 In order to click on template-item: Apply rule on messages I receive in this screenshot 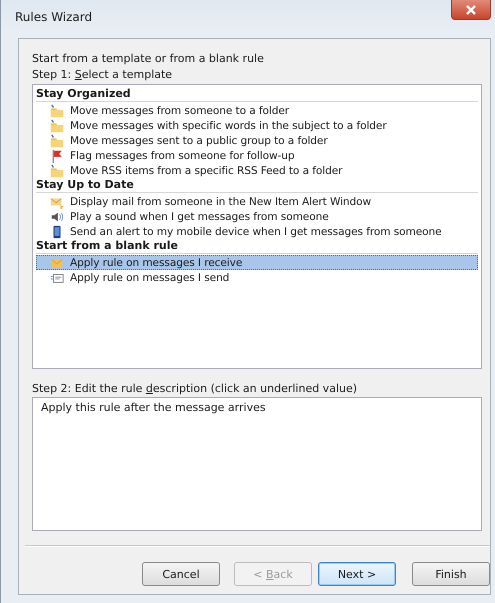, I will do `click(257, 262)`.